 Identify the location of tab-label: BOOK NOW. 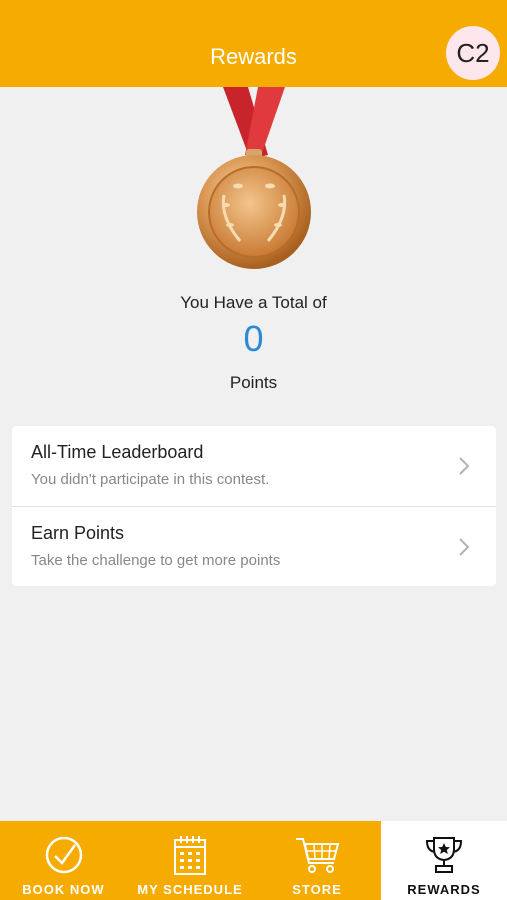
(63, 889).